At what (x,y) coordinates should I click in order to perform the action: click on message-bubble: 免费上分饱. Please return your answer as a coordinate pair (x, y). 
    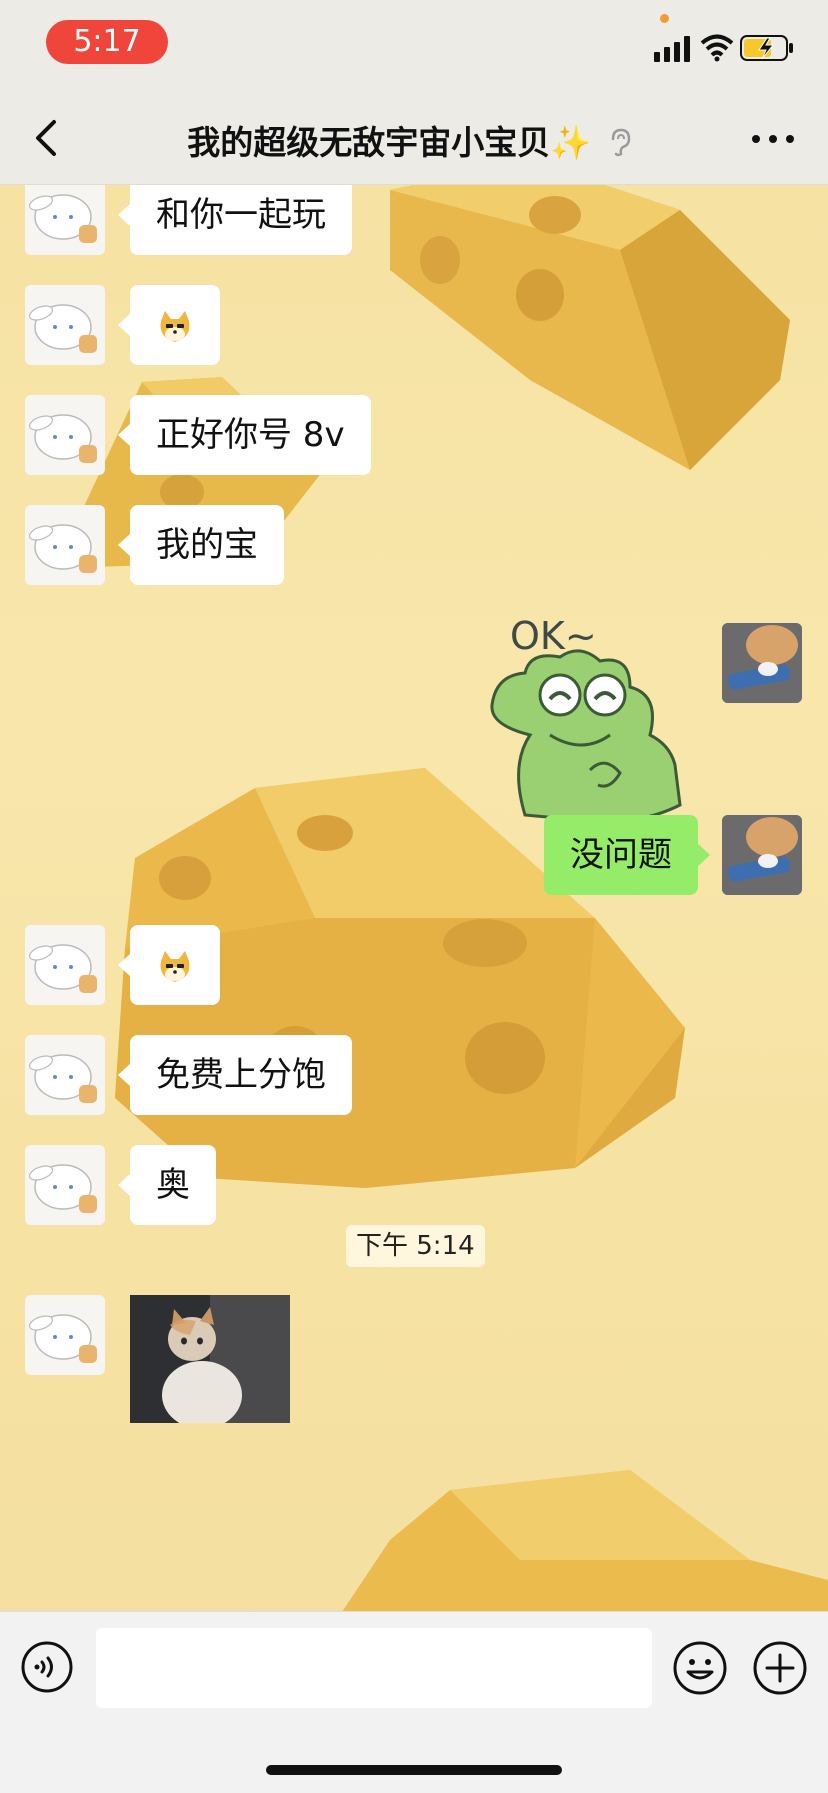
    Looking at the image, I should click on (235, 1075).